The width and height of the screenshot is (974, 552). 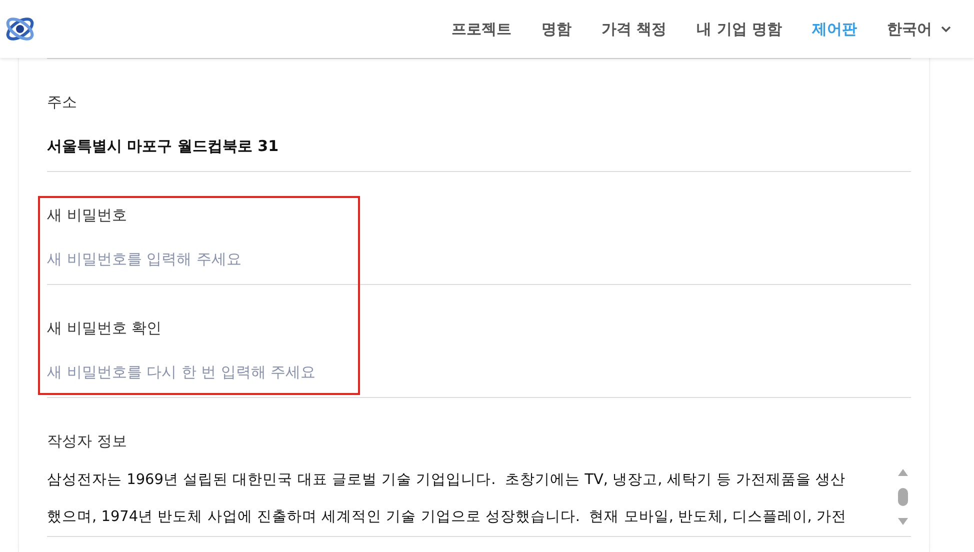 What do you see at coordinates (105, 328) in the screenshot?
I see `field-label: 새 비밀번호 확인` at bounding box center [105, 328].